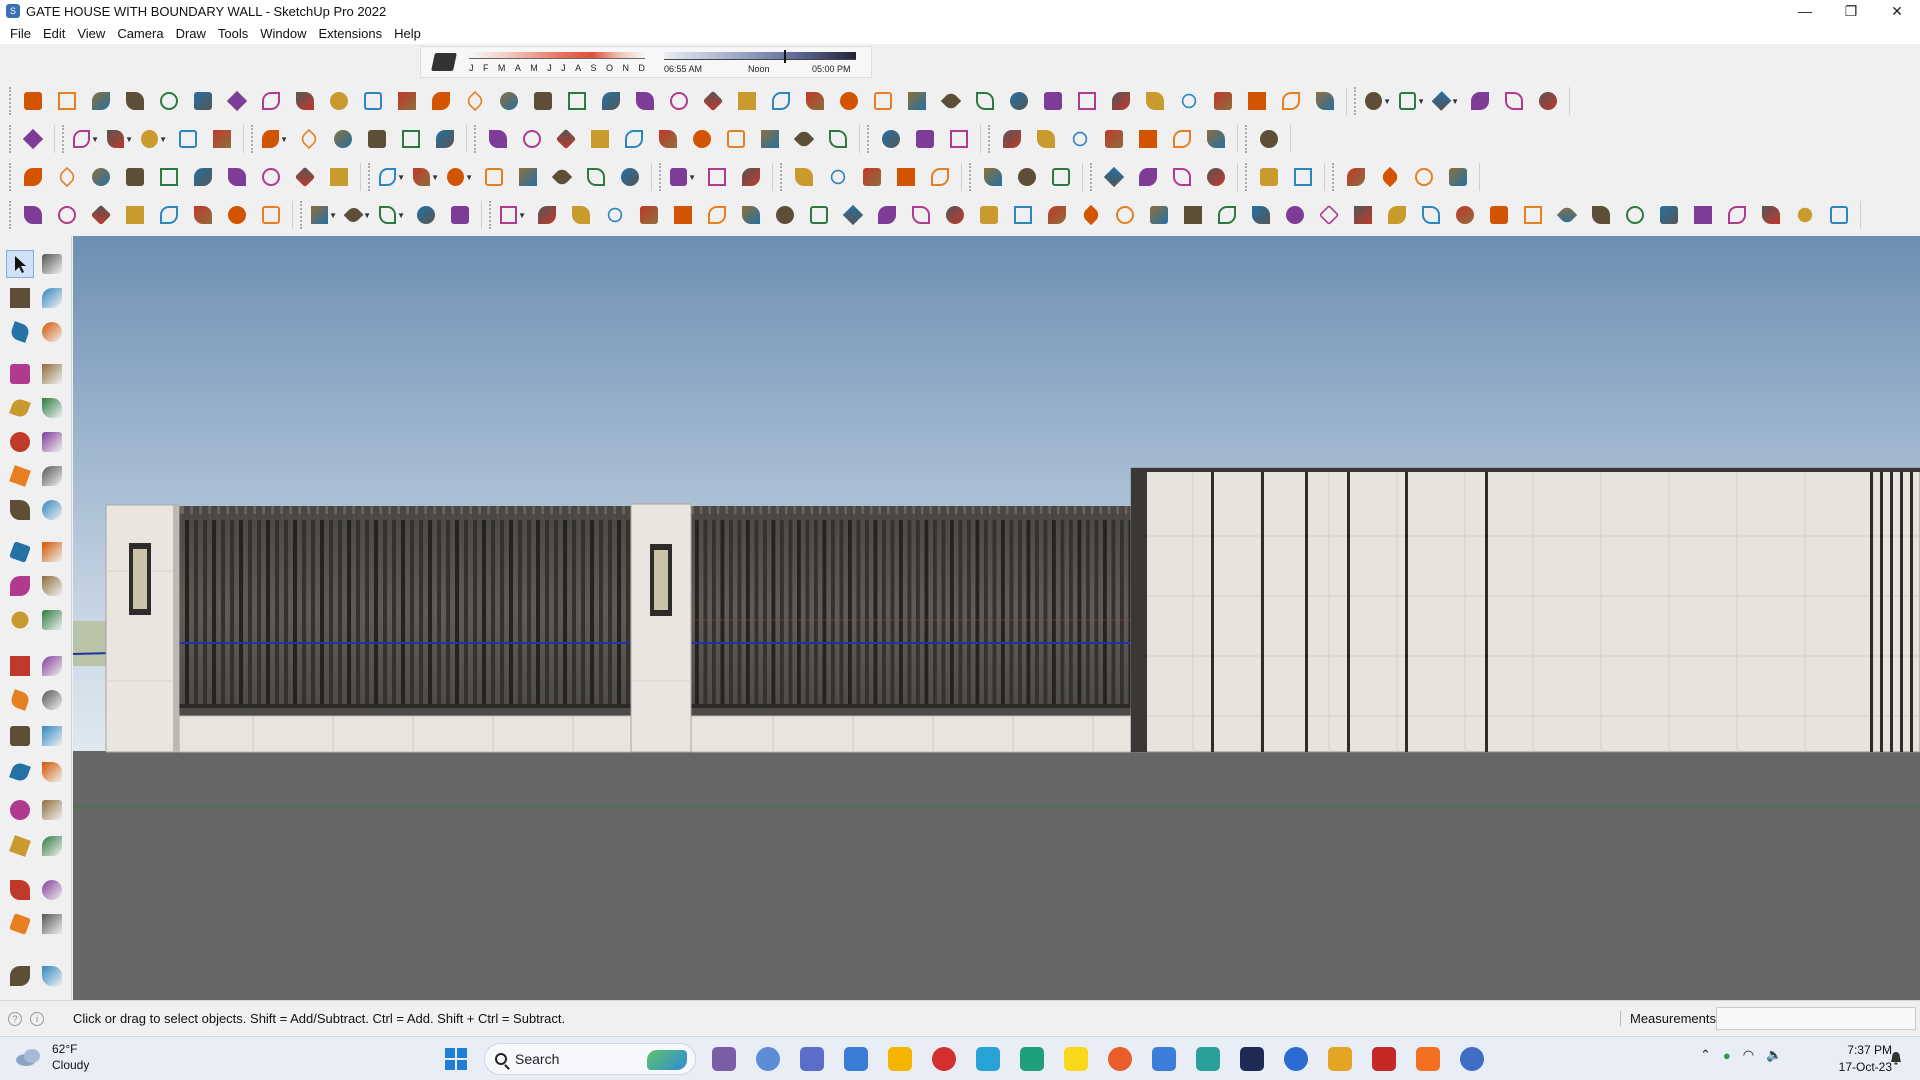 This screenshot has width=1920, height=1080. I want to click on info-icon: i, so click(37, 1018).